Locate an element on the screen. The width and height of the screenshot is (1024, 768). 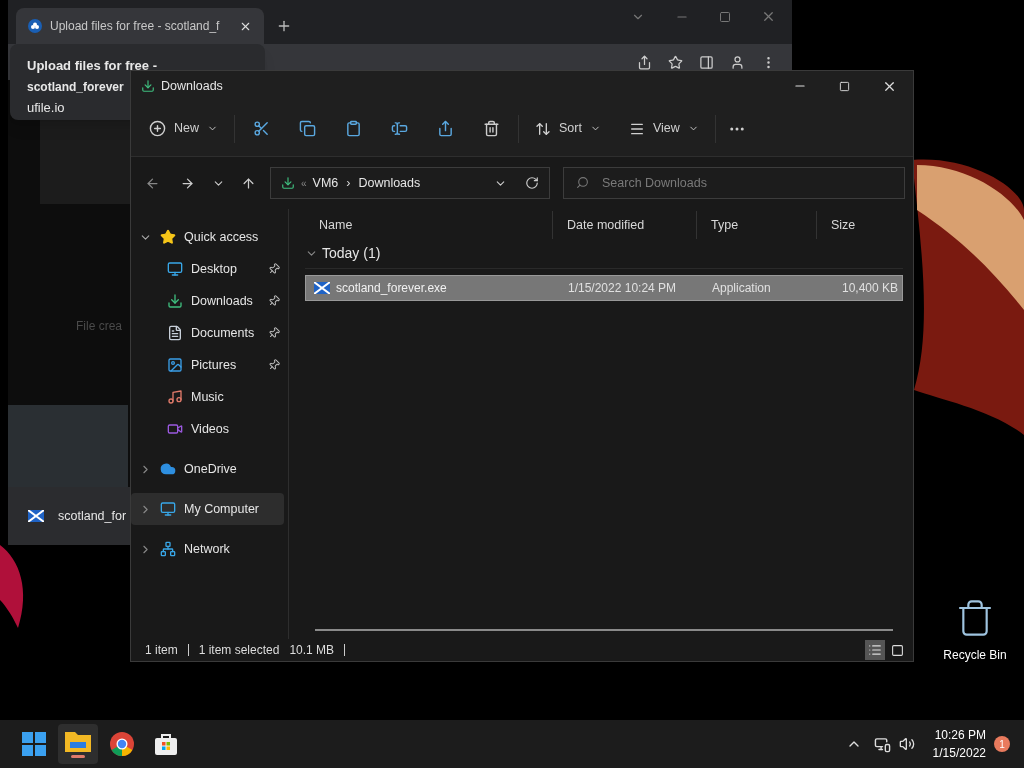
taskbar-app is located at coordinates (78, 744).